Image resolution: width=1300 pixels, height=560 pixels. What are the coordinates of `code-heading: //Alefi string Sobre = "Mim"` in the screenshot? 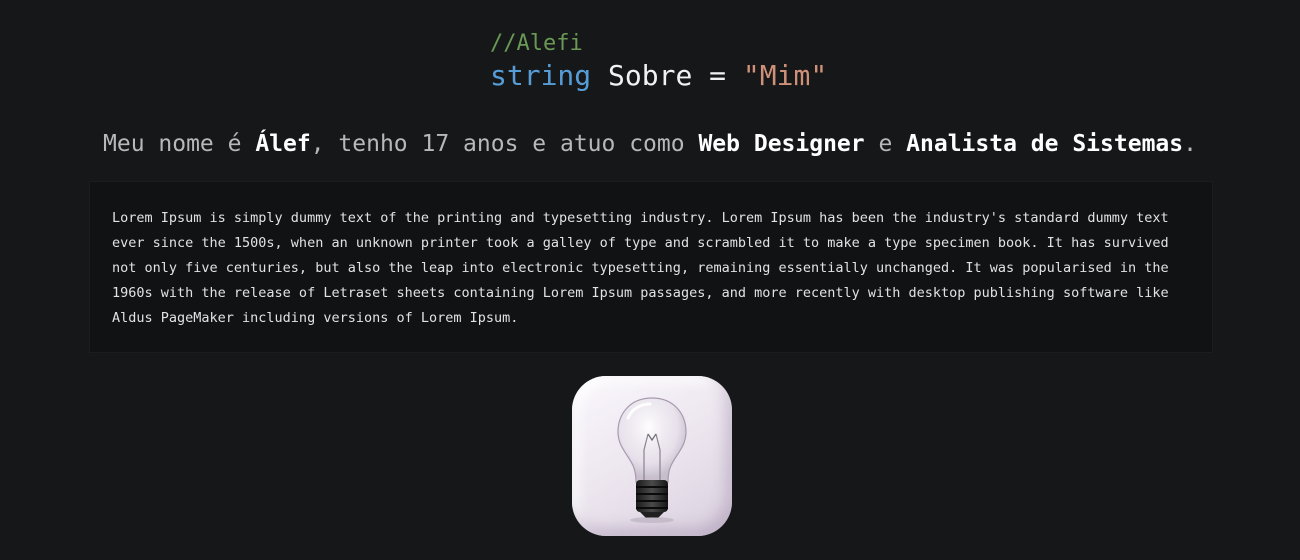 It's located at (658, 62).